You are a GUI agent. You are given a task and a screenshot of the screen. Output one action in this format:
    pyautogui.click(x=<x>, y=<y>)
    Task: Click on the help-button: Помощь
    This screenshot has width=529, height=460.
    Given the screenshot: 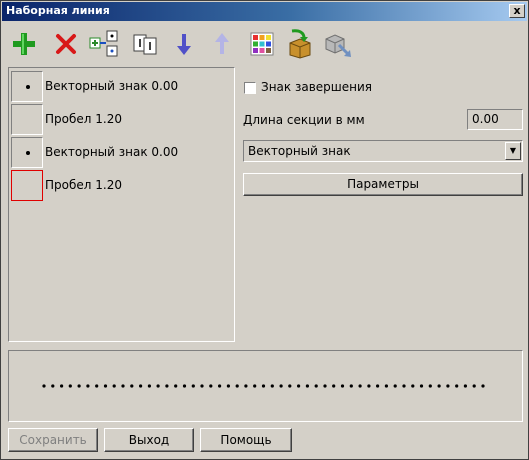 What is the action you would take?
    pyautogui.click(x=246, y=440)
    